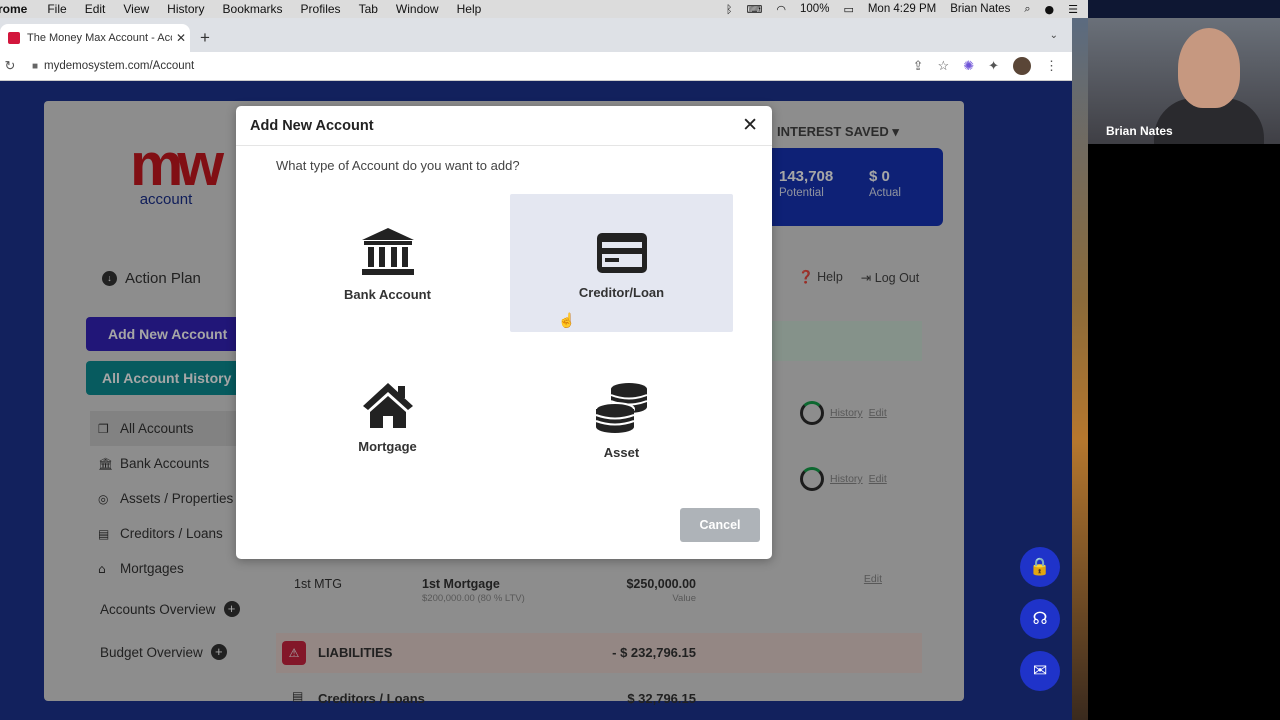 The height and width of the screenshot is (720, 1280). What do you see at coordinates (56, 9) in the screenshot?
I see `menu-file: File` at bounding box center [56, 9].